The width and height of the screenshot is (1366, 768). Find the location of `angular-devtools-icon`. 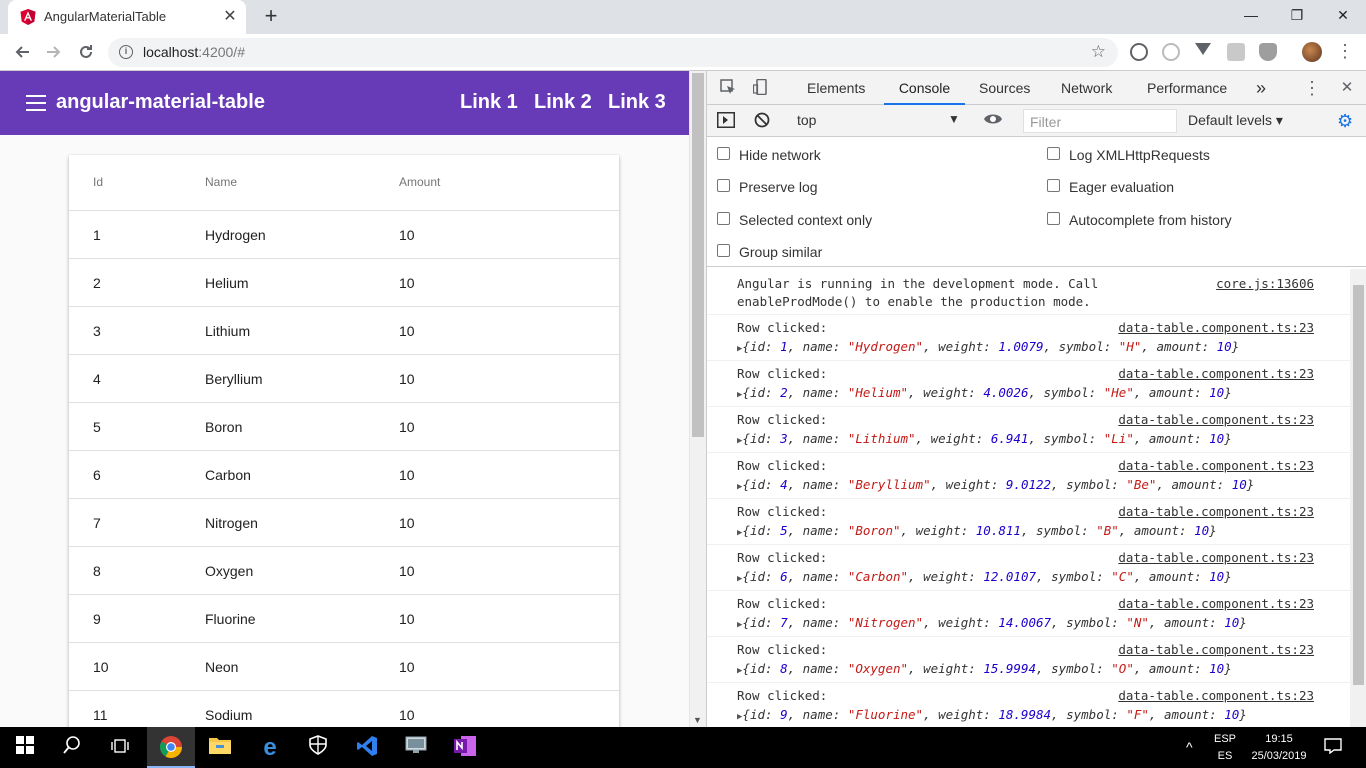

angular-devtools-icon is located at coordinates (1236, 52).